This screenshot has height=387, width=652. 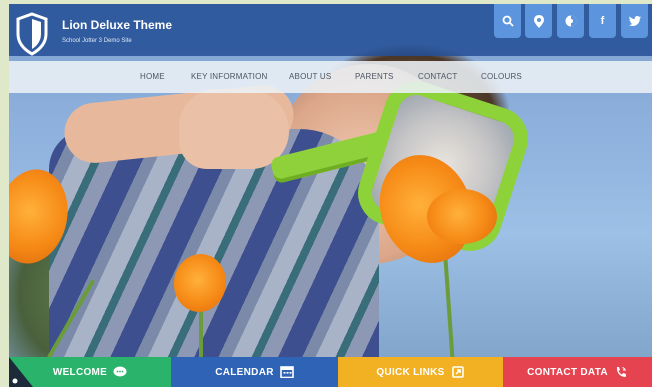 I want to click on translate-button, so click(x=570, y=21).